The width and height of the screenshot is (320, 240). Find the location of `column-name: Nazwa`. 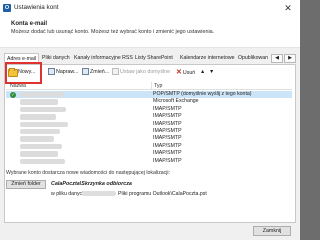

column-name: Nazwa is located at coordinates (18, 86).